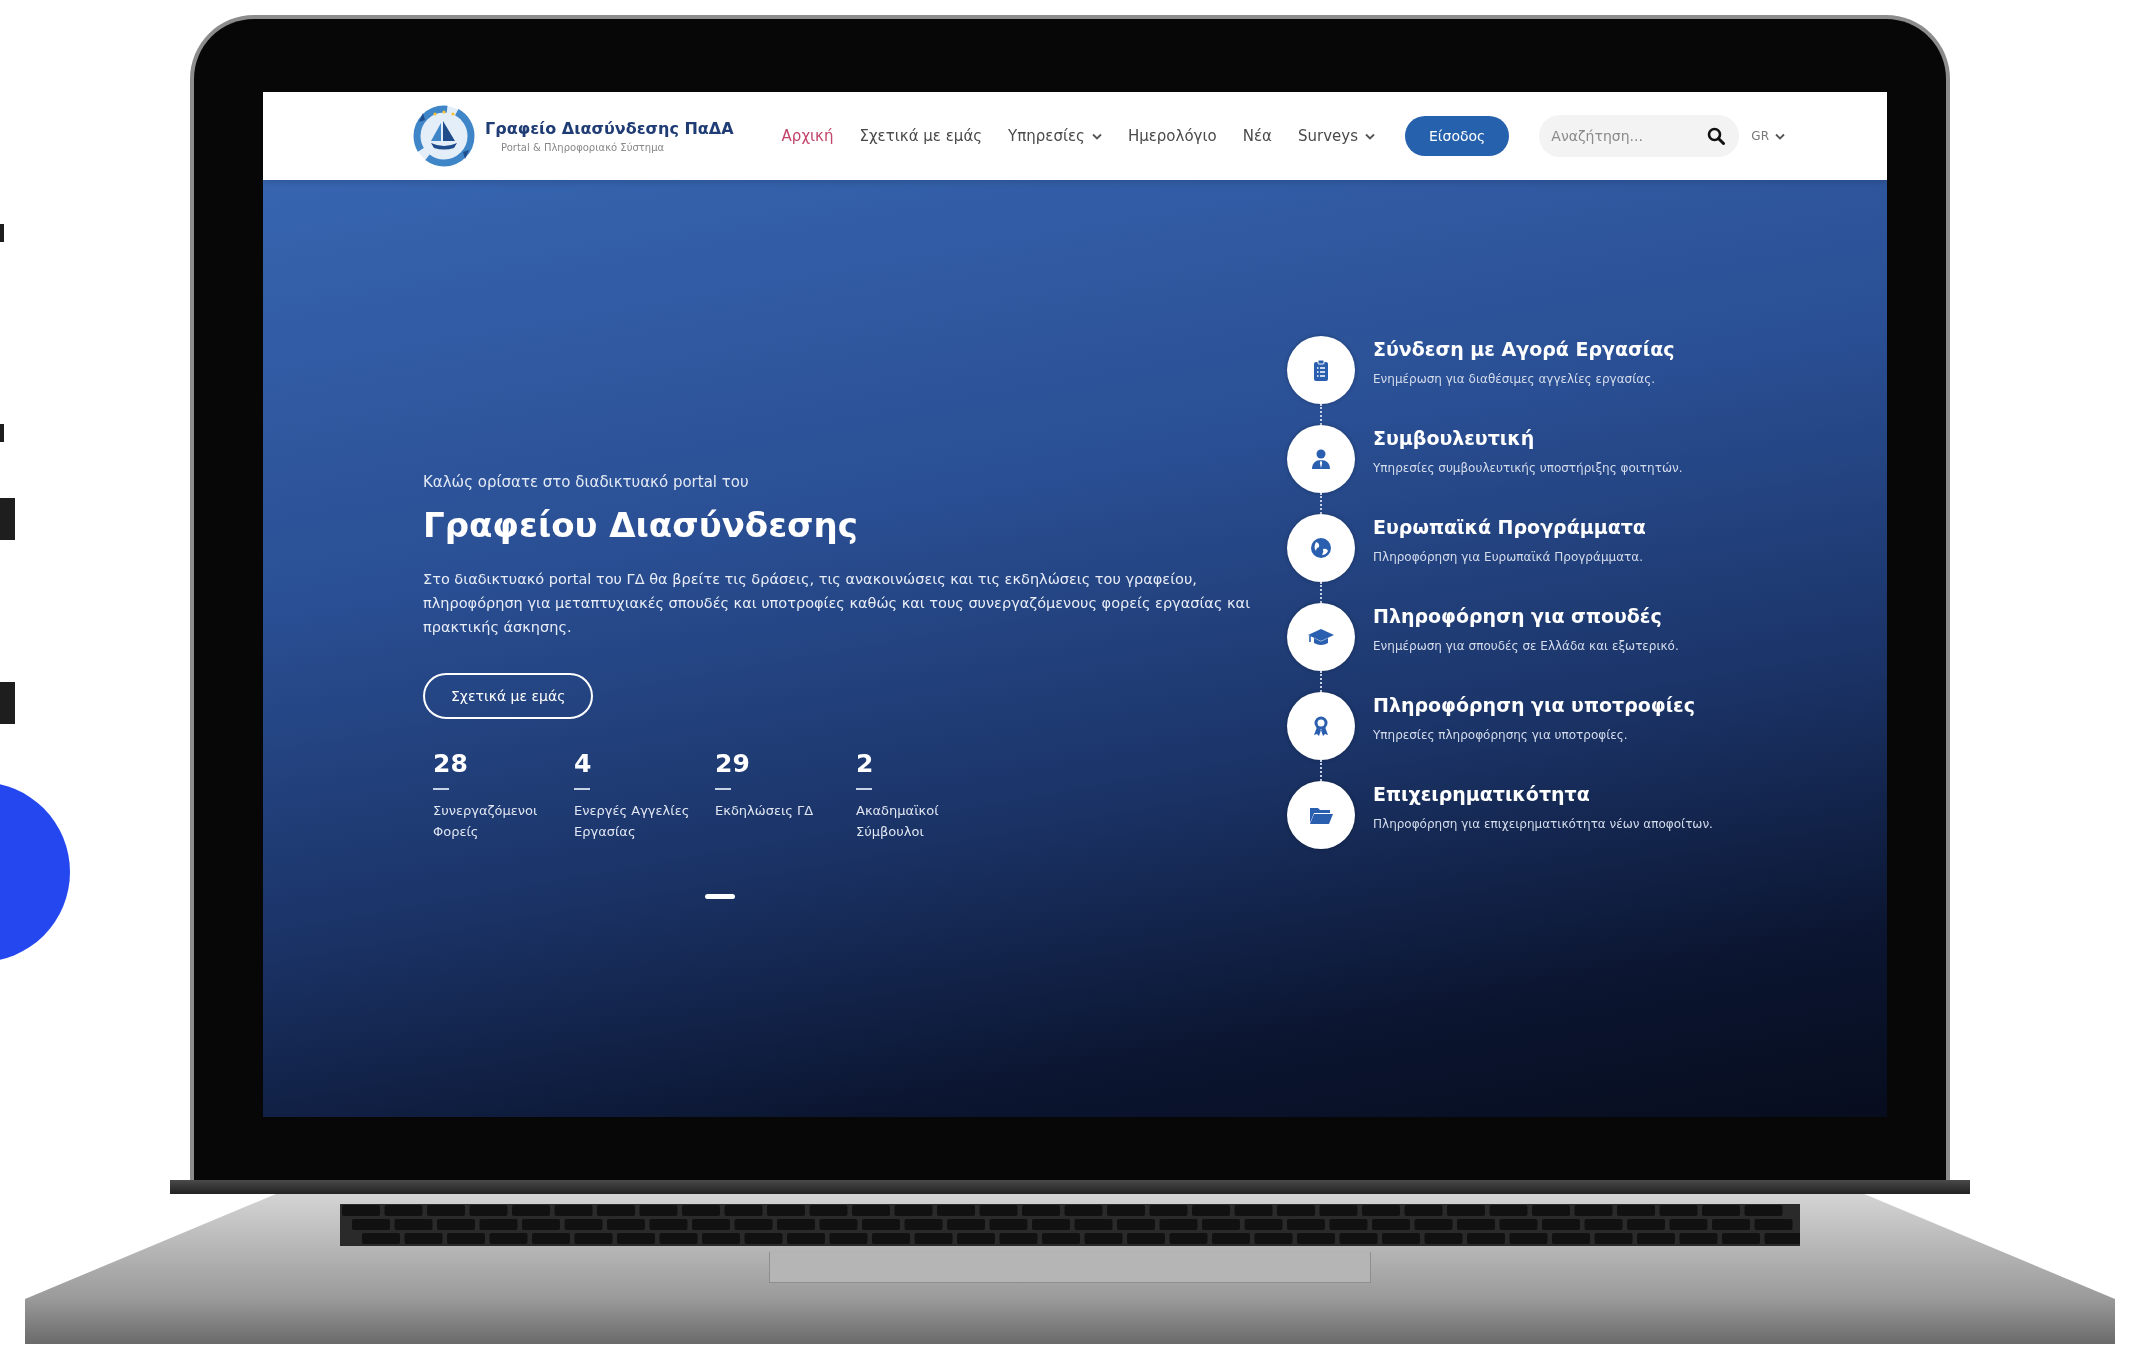  Describe the element at coordinates (1768, 136) in the screenshot. I see `language-selector: GR` at that location.